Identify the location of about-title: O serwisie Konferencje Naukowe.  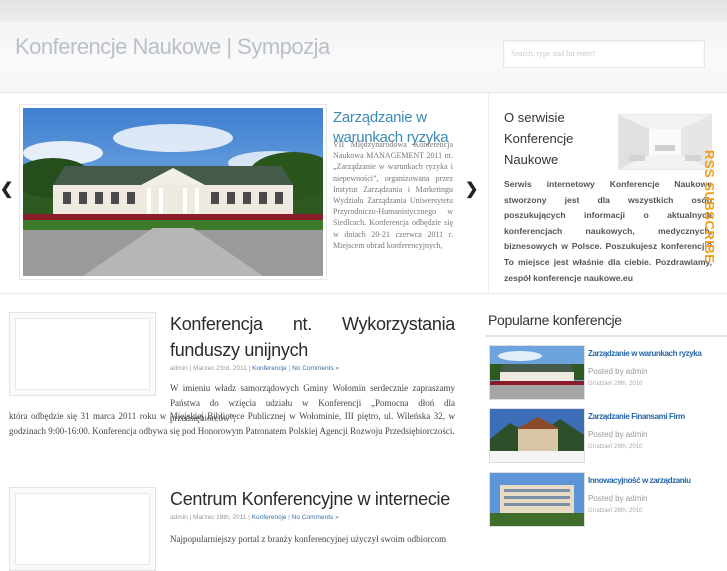
(539, 138).